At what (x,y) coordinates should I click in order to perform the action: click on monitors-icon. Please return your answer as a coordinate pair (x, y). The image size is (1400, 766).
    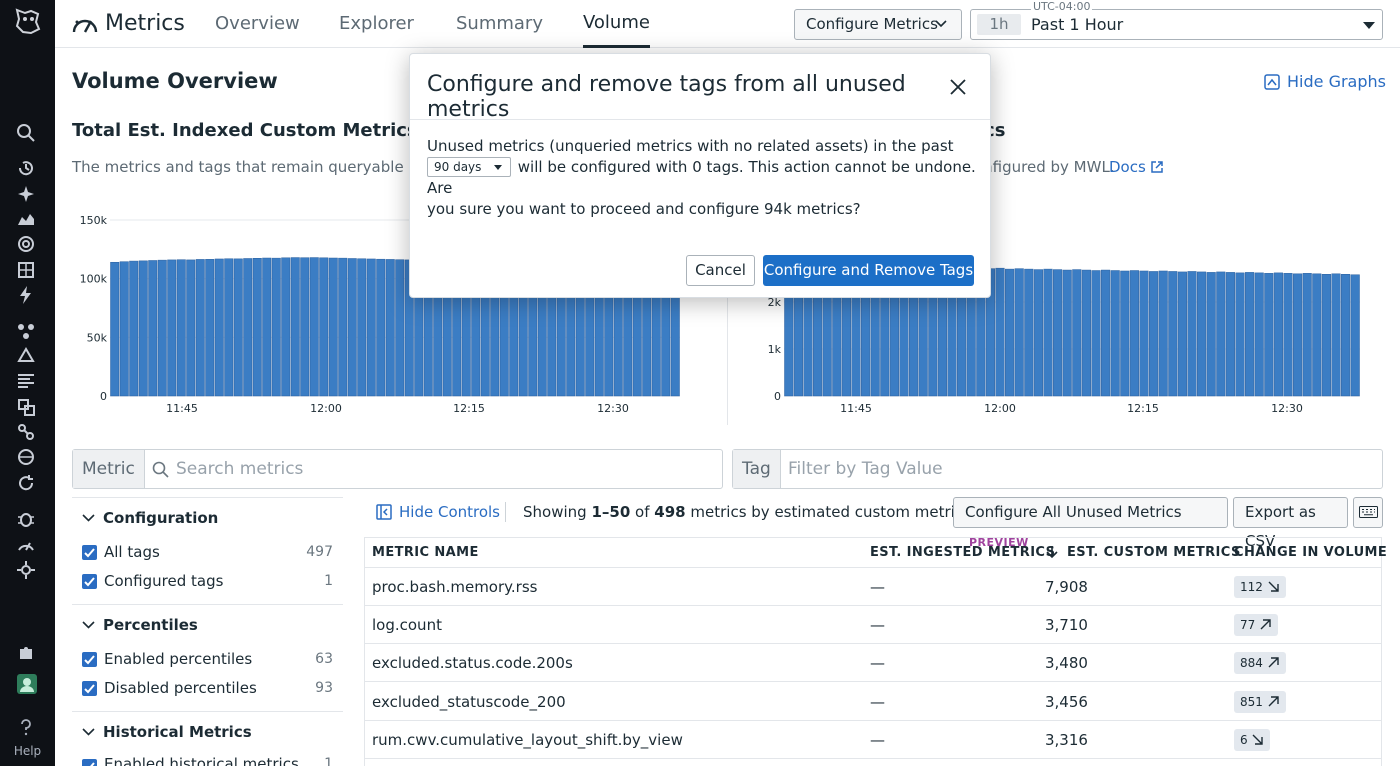
    Looking at the image, I should click on (27, 245).